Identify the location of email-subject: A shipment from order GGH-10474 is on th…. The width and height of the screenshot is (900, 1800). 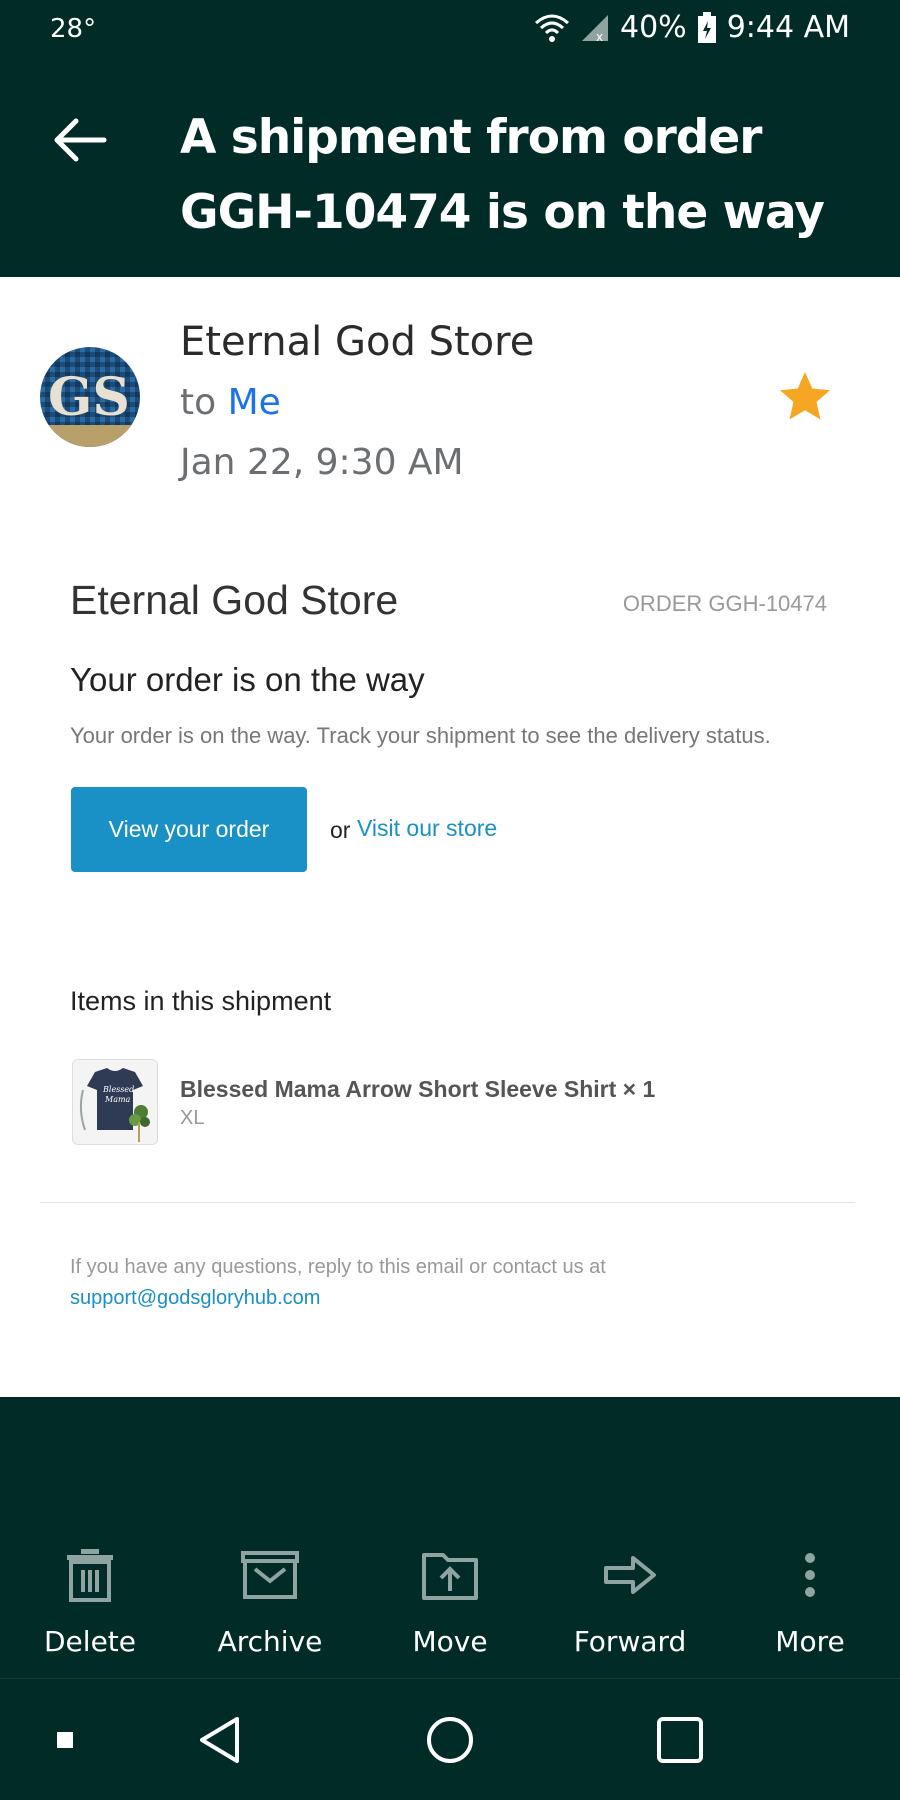
(502, 175).